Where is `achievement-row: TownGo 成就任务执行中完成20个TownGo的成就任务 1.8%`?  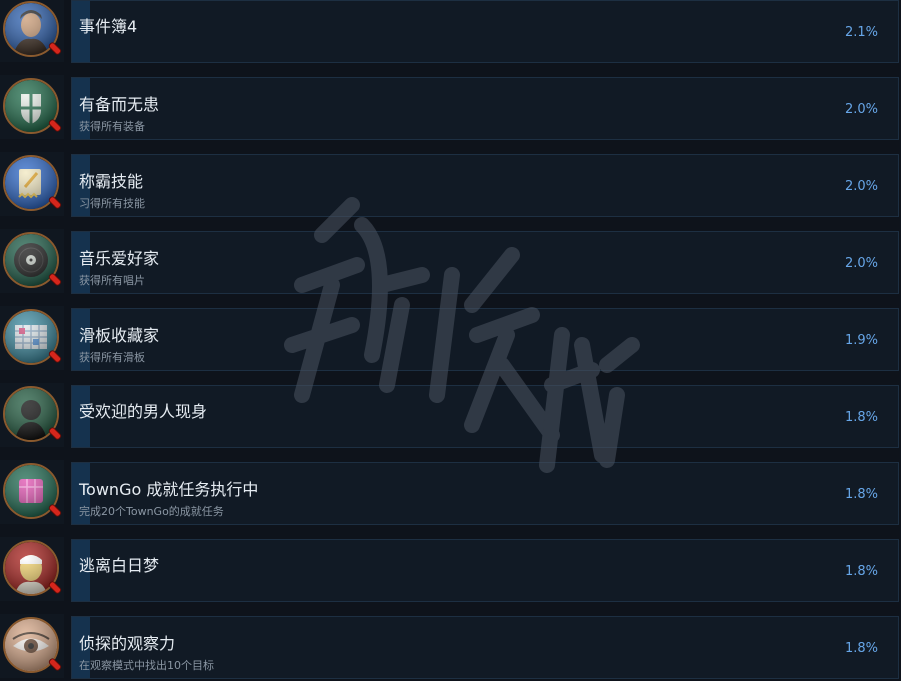 achievement-row: TownGo 成就任务执行中完成20个TownGo的成就任务 1.8% is located at coordinates (450, 488).